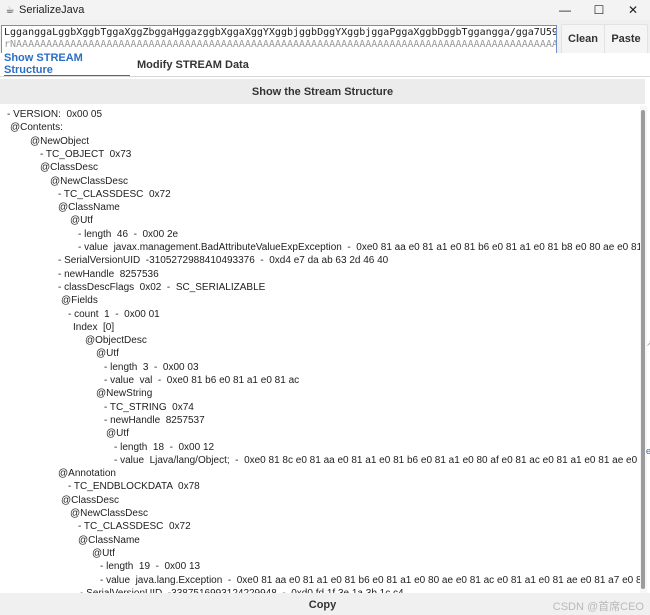  I want to click on tree-node: - TC_ENDBLOCKDATA 0x78, so click(134, 486).